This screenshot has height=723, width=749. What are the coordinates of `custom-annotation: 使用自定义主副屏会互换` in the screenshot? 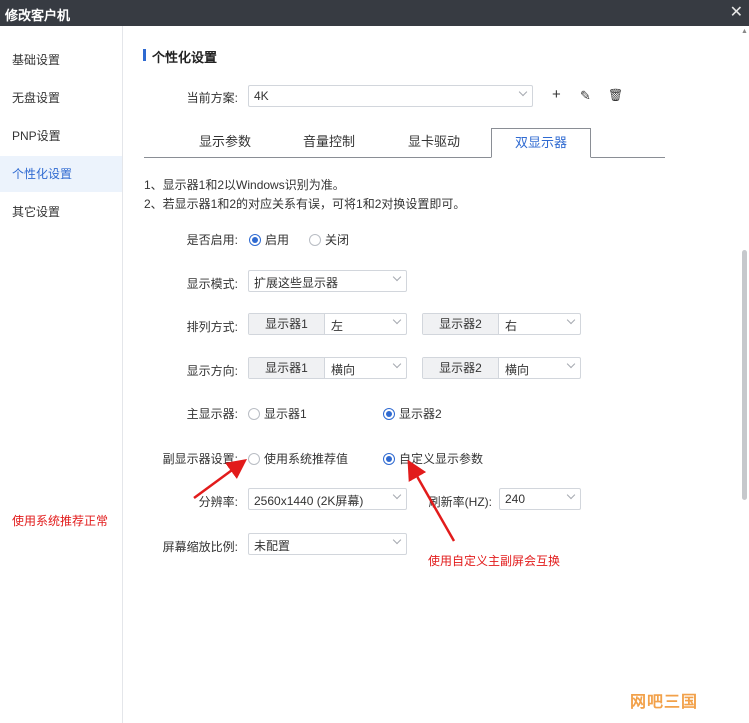 It's located at (494, 561).